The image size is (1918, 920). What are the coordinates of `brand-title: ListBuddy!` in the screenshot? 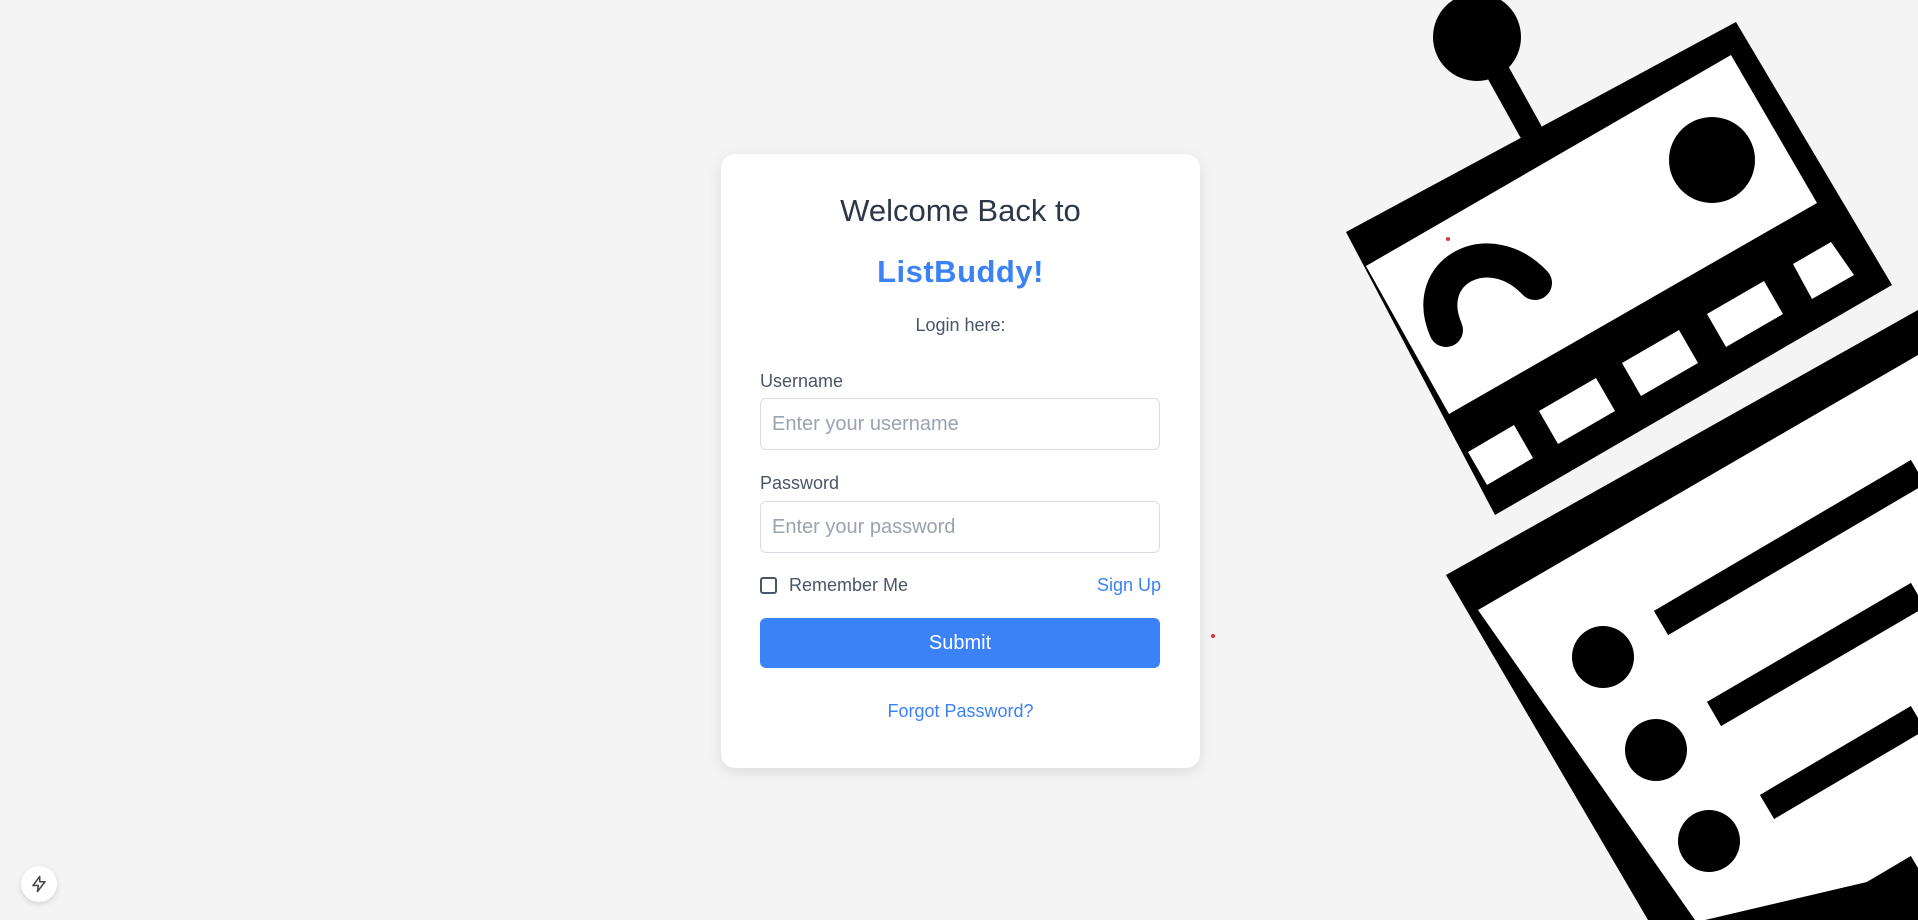 It's located at (960, 271).